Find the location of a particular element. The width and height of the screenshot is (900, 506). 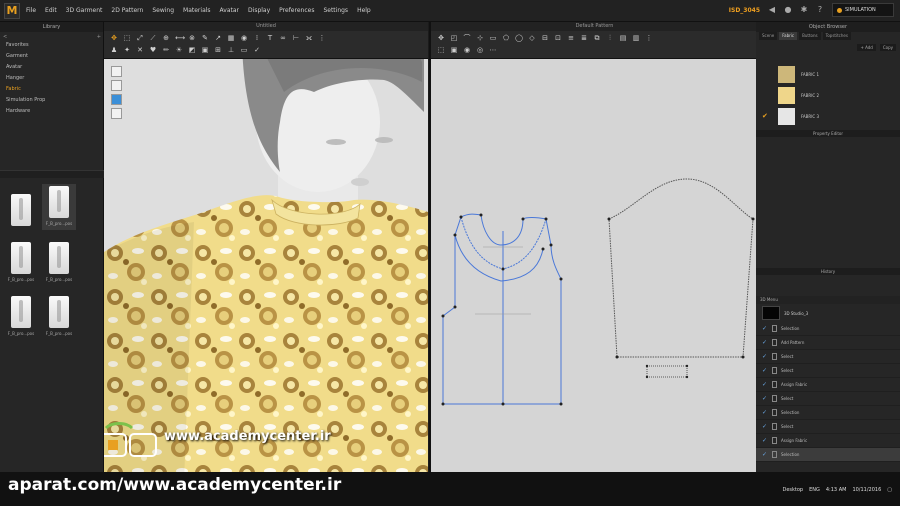

more-2d-icon: ⋮ is located at coordinates (649, 38).